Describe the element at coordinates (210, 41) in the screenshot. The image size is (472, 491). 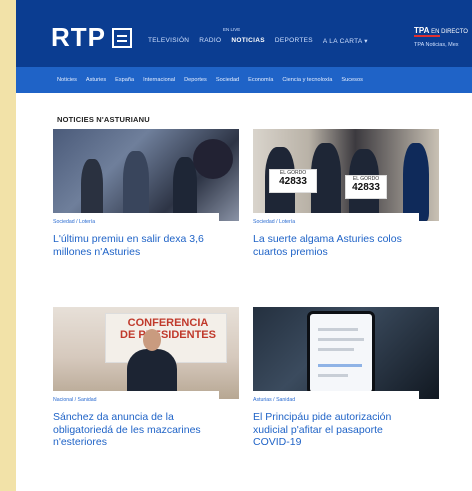
I see `nav-item-radio: RADIO` at that location.